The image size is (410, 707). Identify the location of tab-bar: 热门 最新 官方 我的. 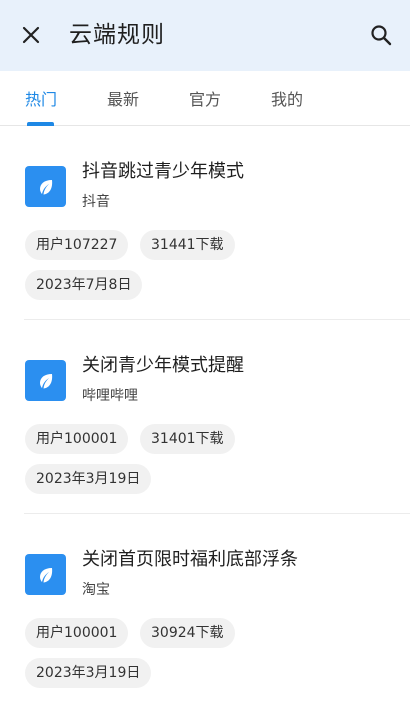
(205, 98).